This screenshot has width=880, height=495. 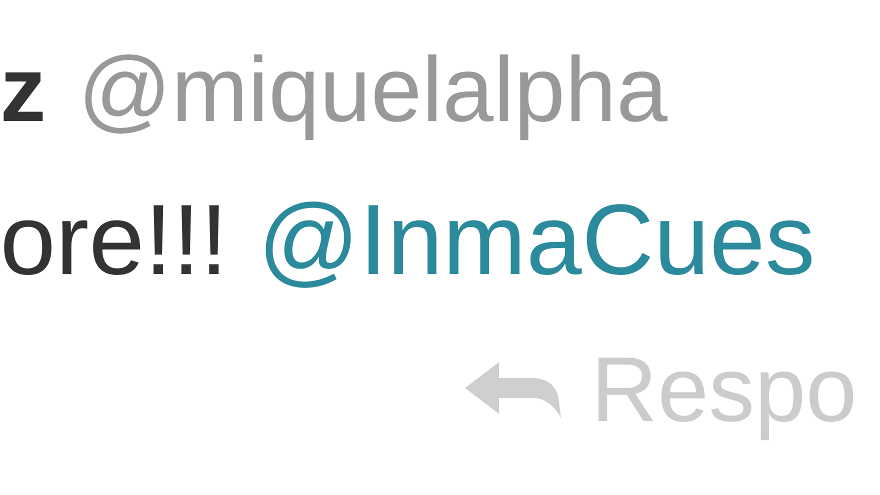 What do you see at coordinates (513, 390) in the screenshot?
I see `reply-arrow-icon` at bounding box center [513, 390].